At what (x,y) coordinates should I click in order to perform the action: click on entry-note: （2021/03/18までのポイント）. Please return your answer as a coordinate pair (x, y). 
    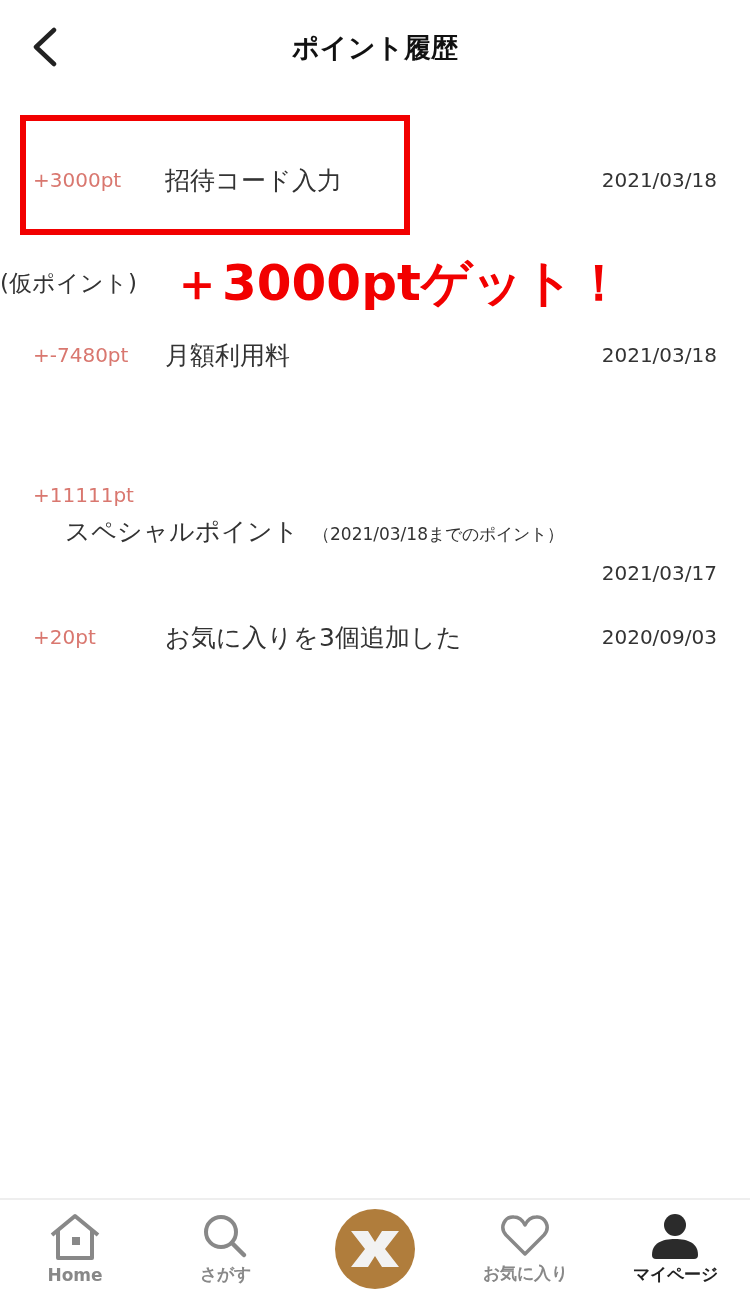
    Looking at the image, I should click on (438, 534).